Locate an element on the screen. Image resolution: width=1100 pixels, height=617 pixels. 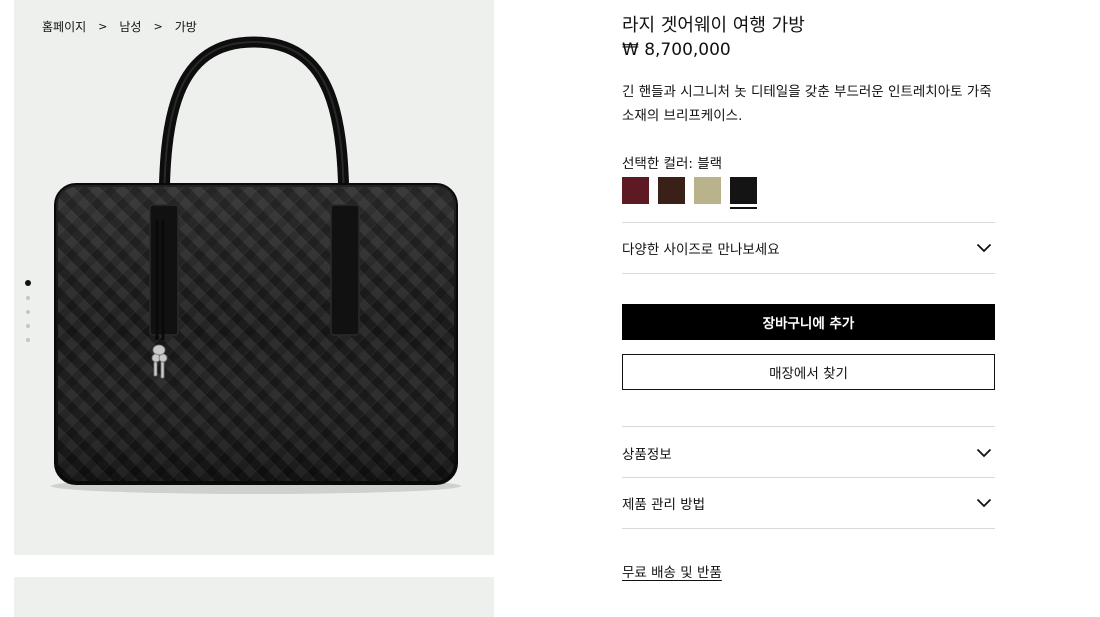
add-to-cart-button: 장바구니에 추가 is located at coordinates (808, 322).